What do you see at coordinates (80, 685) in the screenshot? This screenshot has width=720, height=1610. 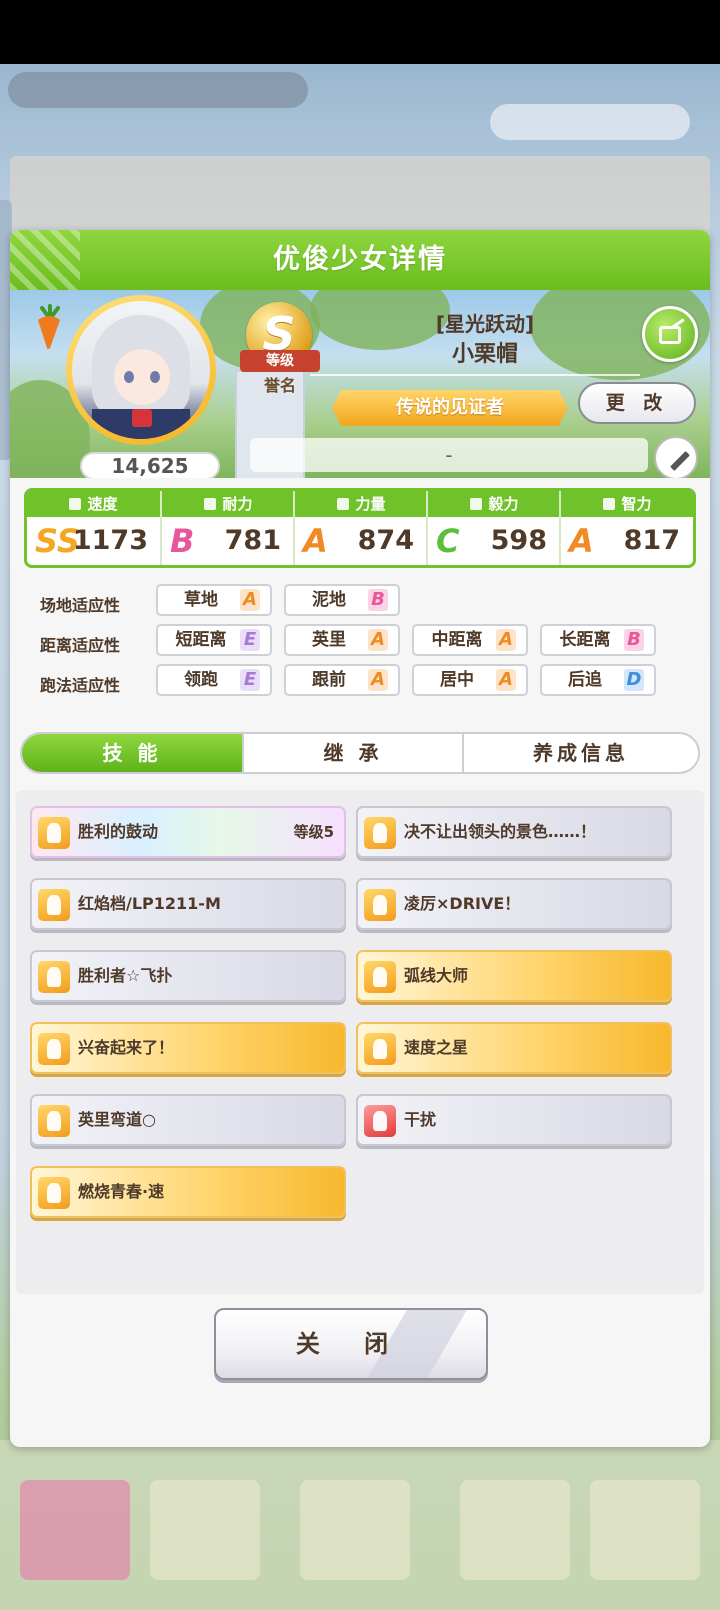 I see `strategy-aptitude-label: 跑法适应性` at bounding box center [80, 685].